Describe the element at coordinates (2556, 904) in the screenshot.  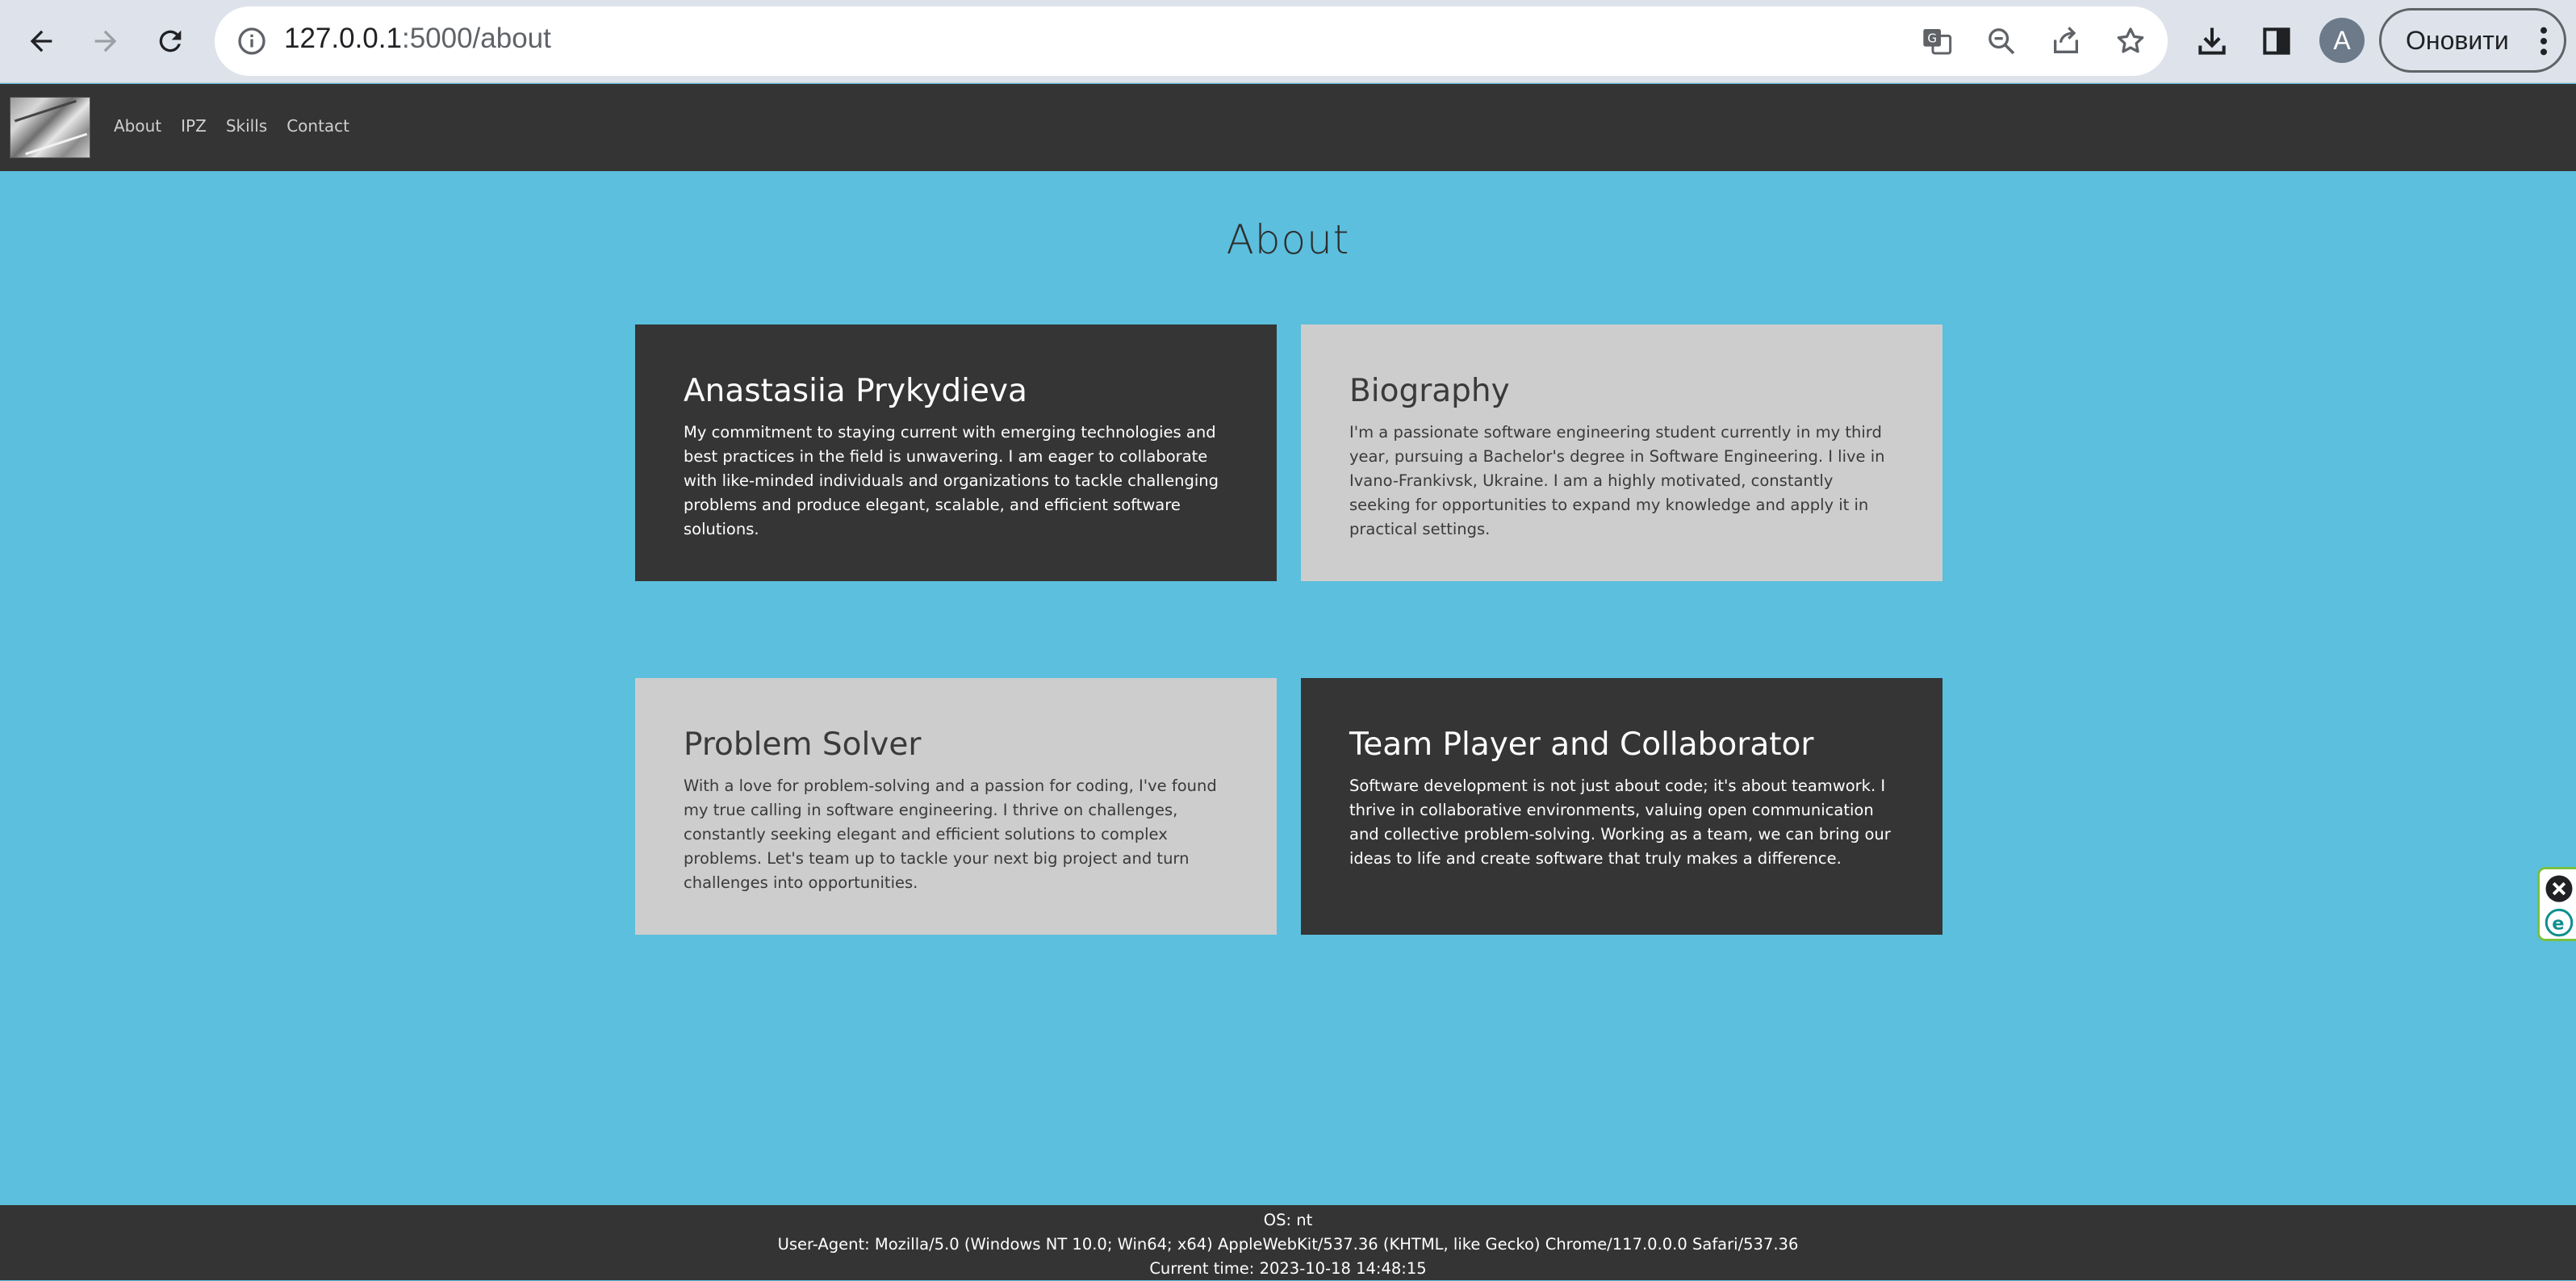
I see `extension-side-widget: e` at that location.